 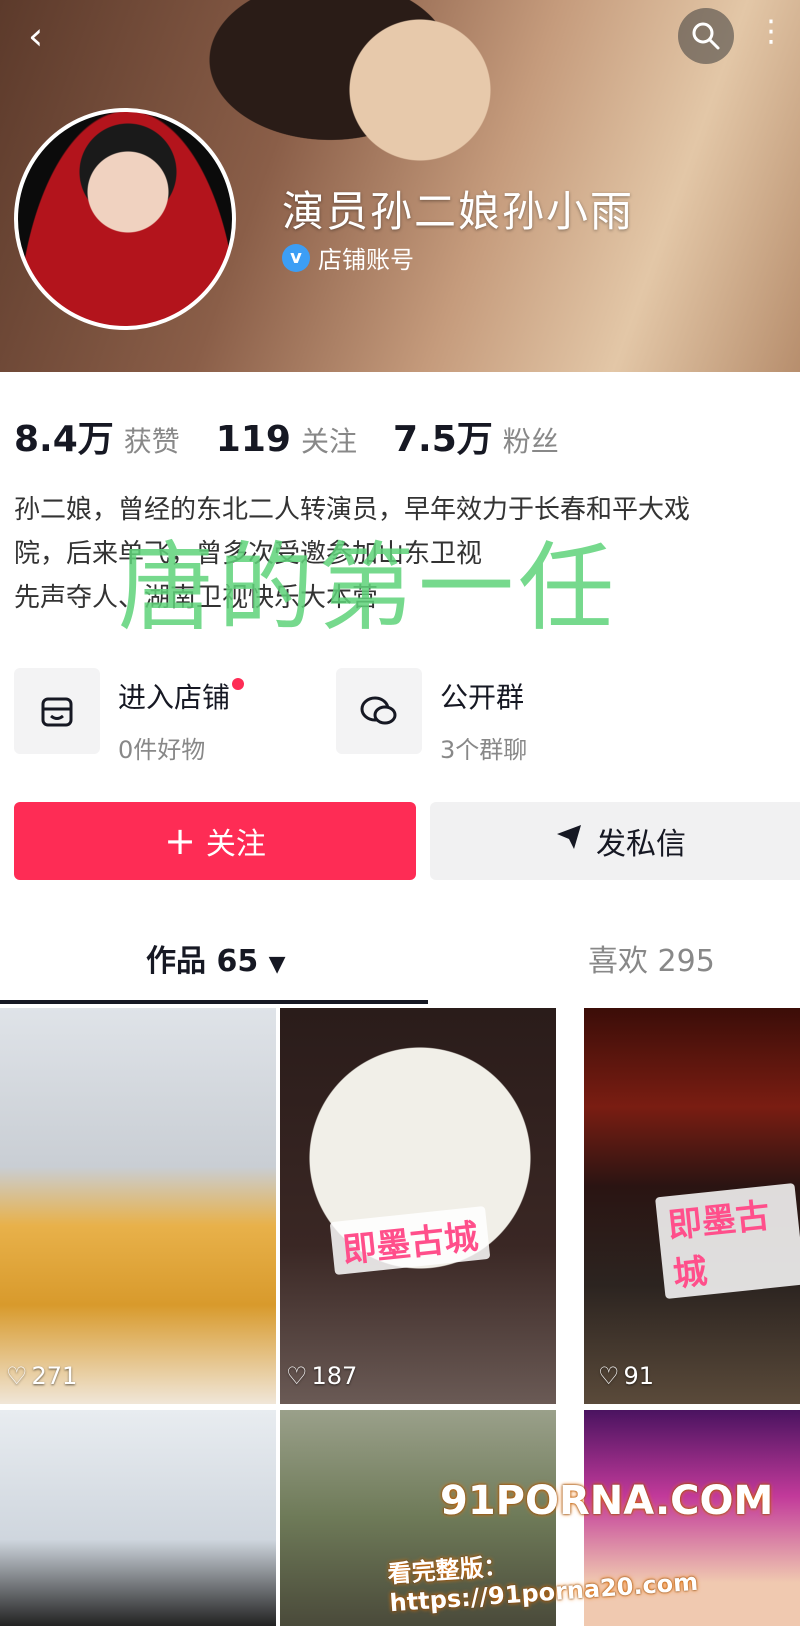 What do you see at coordinates (214, 1002) in the screenshot?
I see `tab-underline` at bounding box center [214, 1002].